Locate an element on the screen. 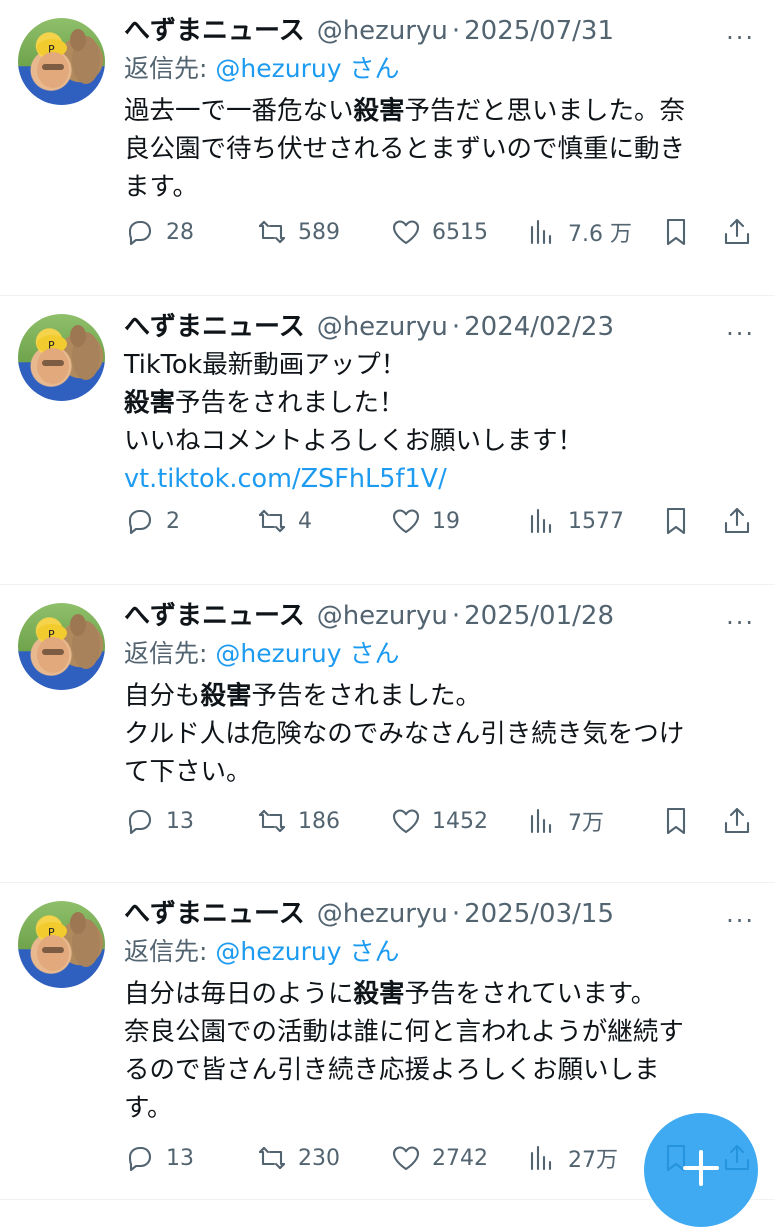 Image resolution: width=775 pixels, height=1227 pixels. repost-button: 186 is located at coordinates (298, 821).